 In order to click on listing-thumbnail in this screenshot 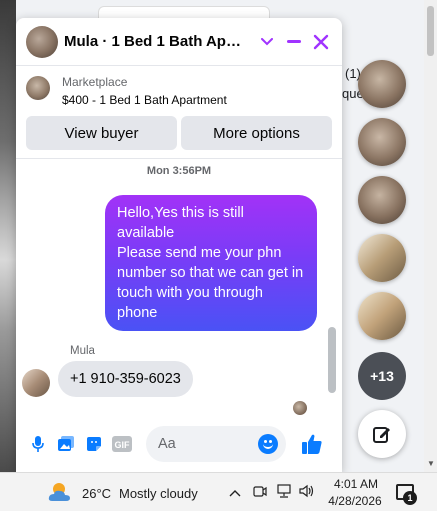, I will do `click(38, 88)`.